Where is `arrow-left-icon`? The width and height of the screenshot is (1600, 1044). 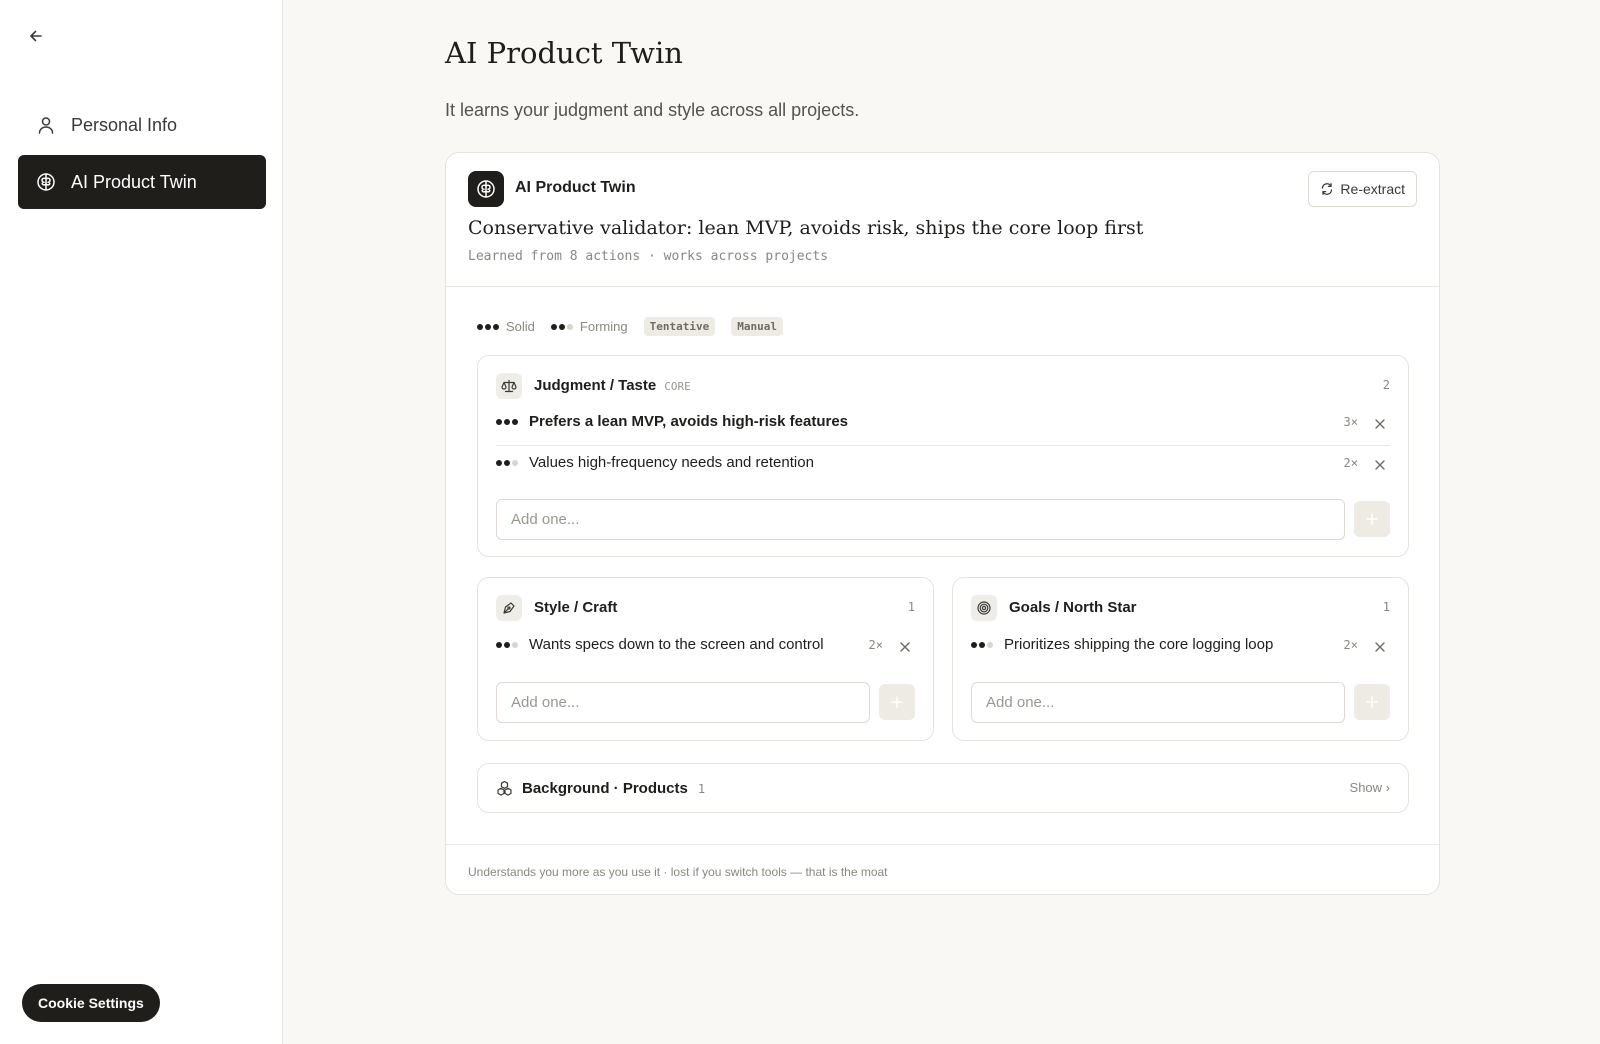 arrow-left-icon is located at coordinates (36, 36).